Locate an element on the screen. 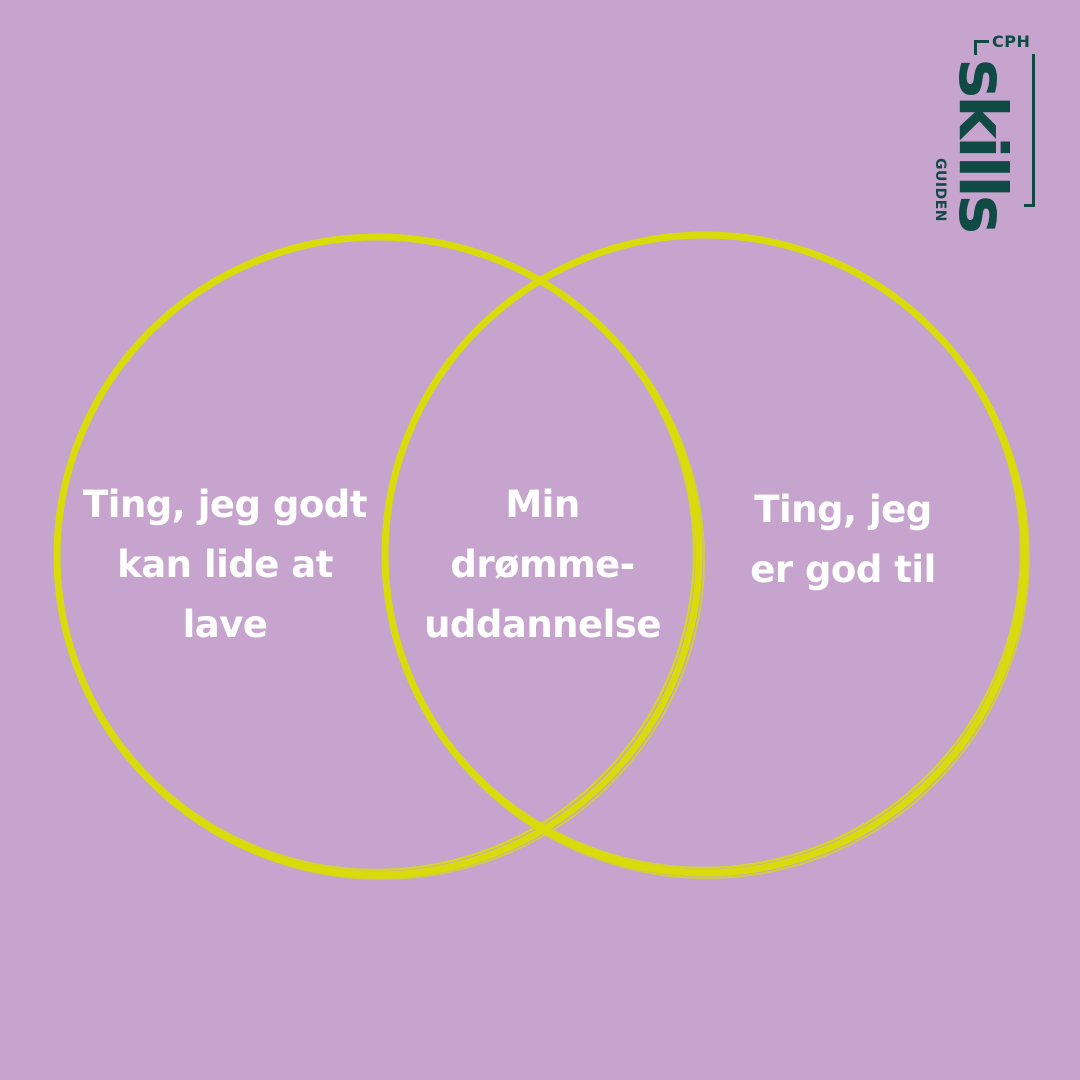 The height and width of the screenshot is (1080, 1080). cph-skills-guiden-logo: CPH skills GUIDEN is located at coordinates (985, 130).